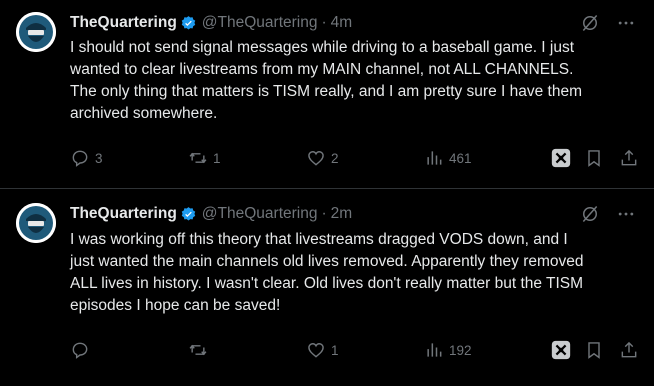  Describe the element at coordinates (175, 305) in the screenshot. I see `tweet-text-line: episodes I hope can be saved!` at that location.